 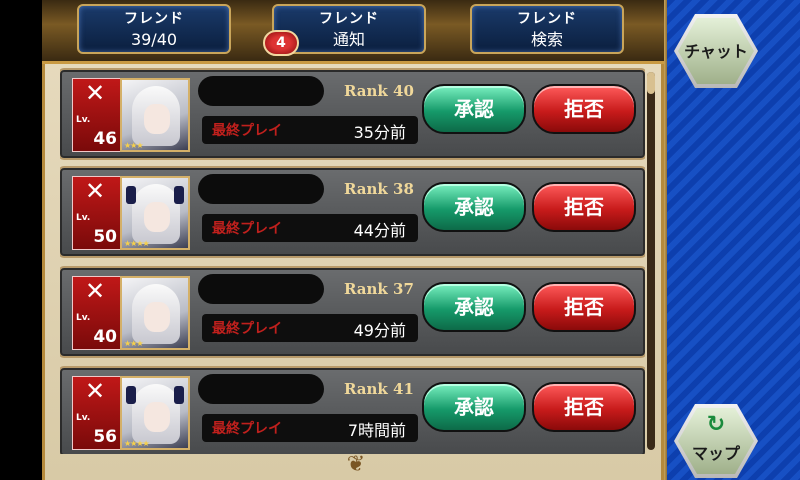 I want to click on map-button-label: マップ, so click(x=715, y=453).